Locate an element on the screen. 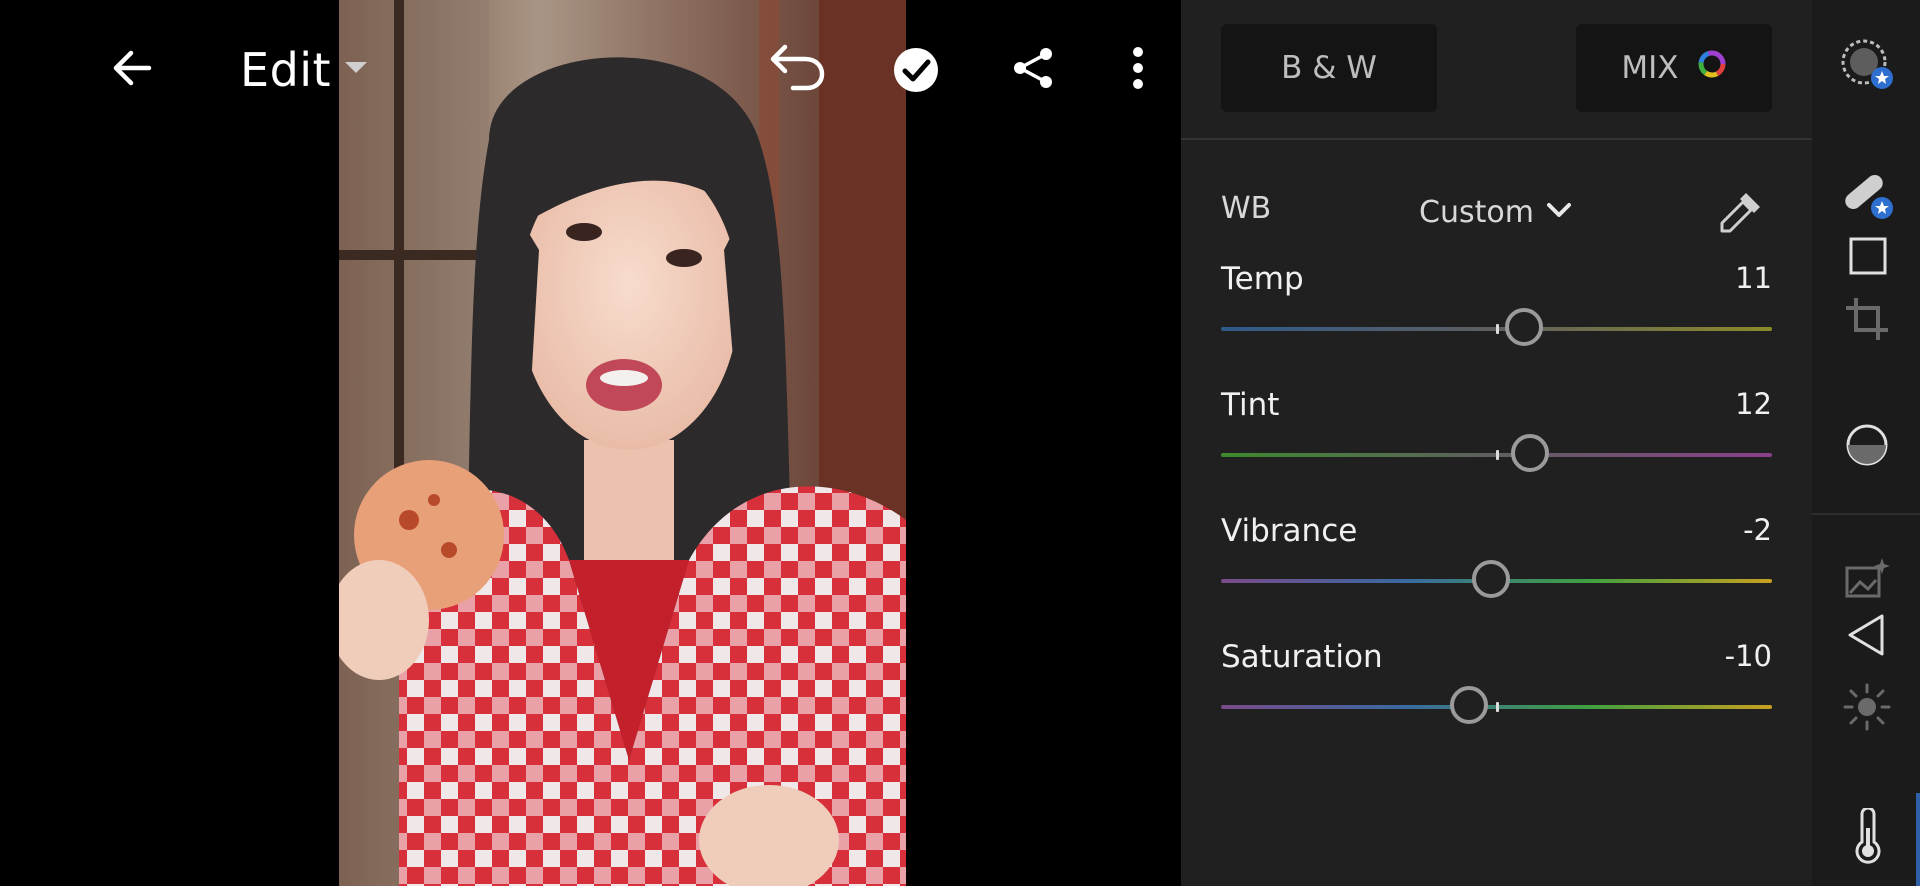 This screenshot has height=886, width=1920. edit-mode-dropdown: Edit is located at coordinates (304, 70).